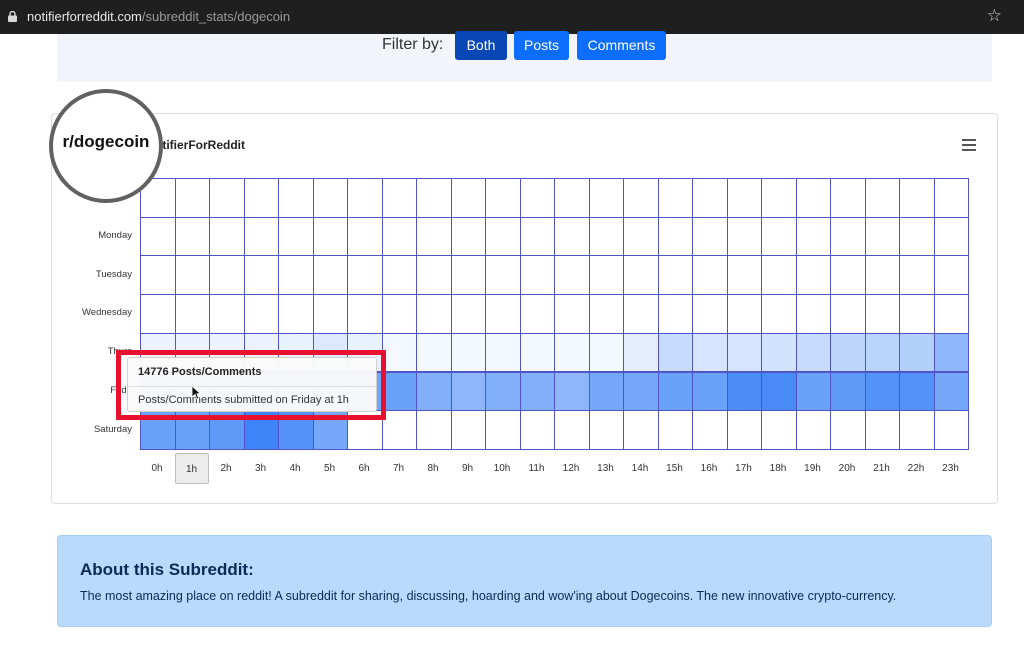 This screenshot has width=1024, height=652. What do you see at coordinates (541, 45) in the screenshot?
I see `filter-posts-button: Posts` at bounding box center [541, 45].